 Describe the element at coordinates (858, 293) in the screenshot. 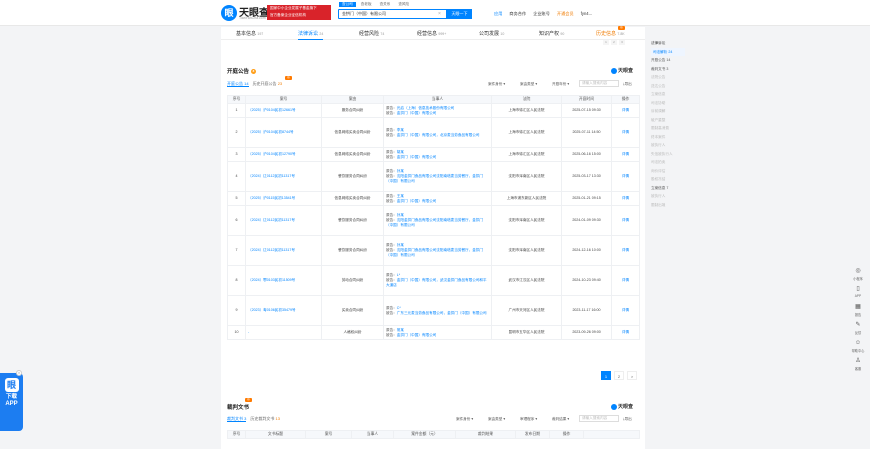

I see `float-item-APP: ▯ APP` at that location.